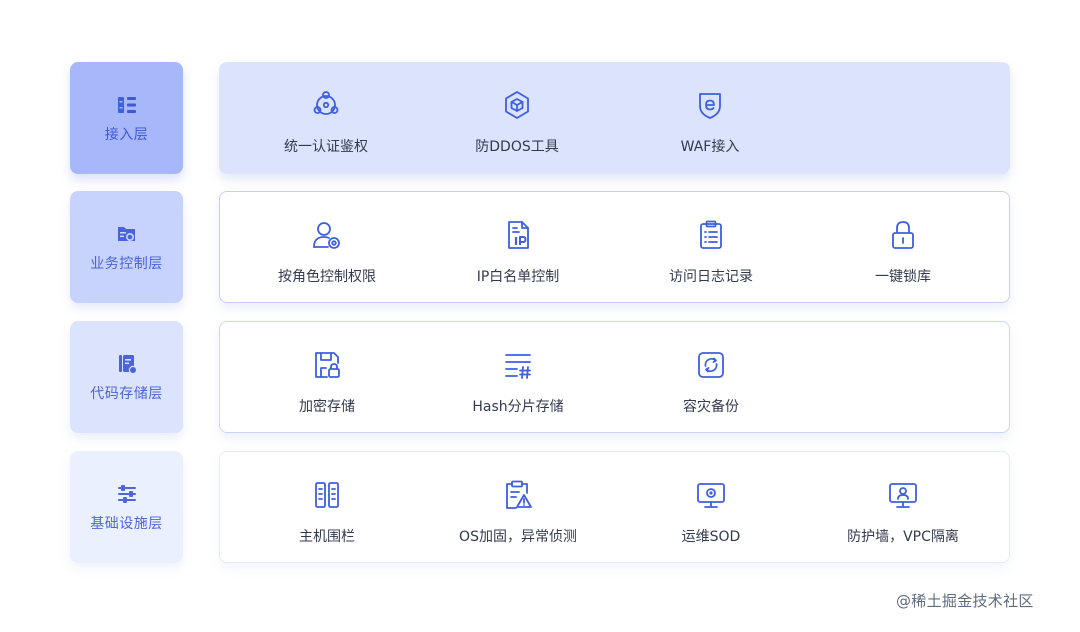 This screenshot has width=1080, height=632. Describe the element at coordinates (126, 524) in the screenshot. I see `layer-label-text: 基础设施层` at that location.